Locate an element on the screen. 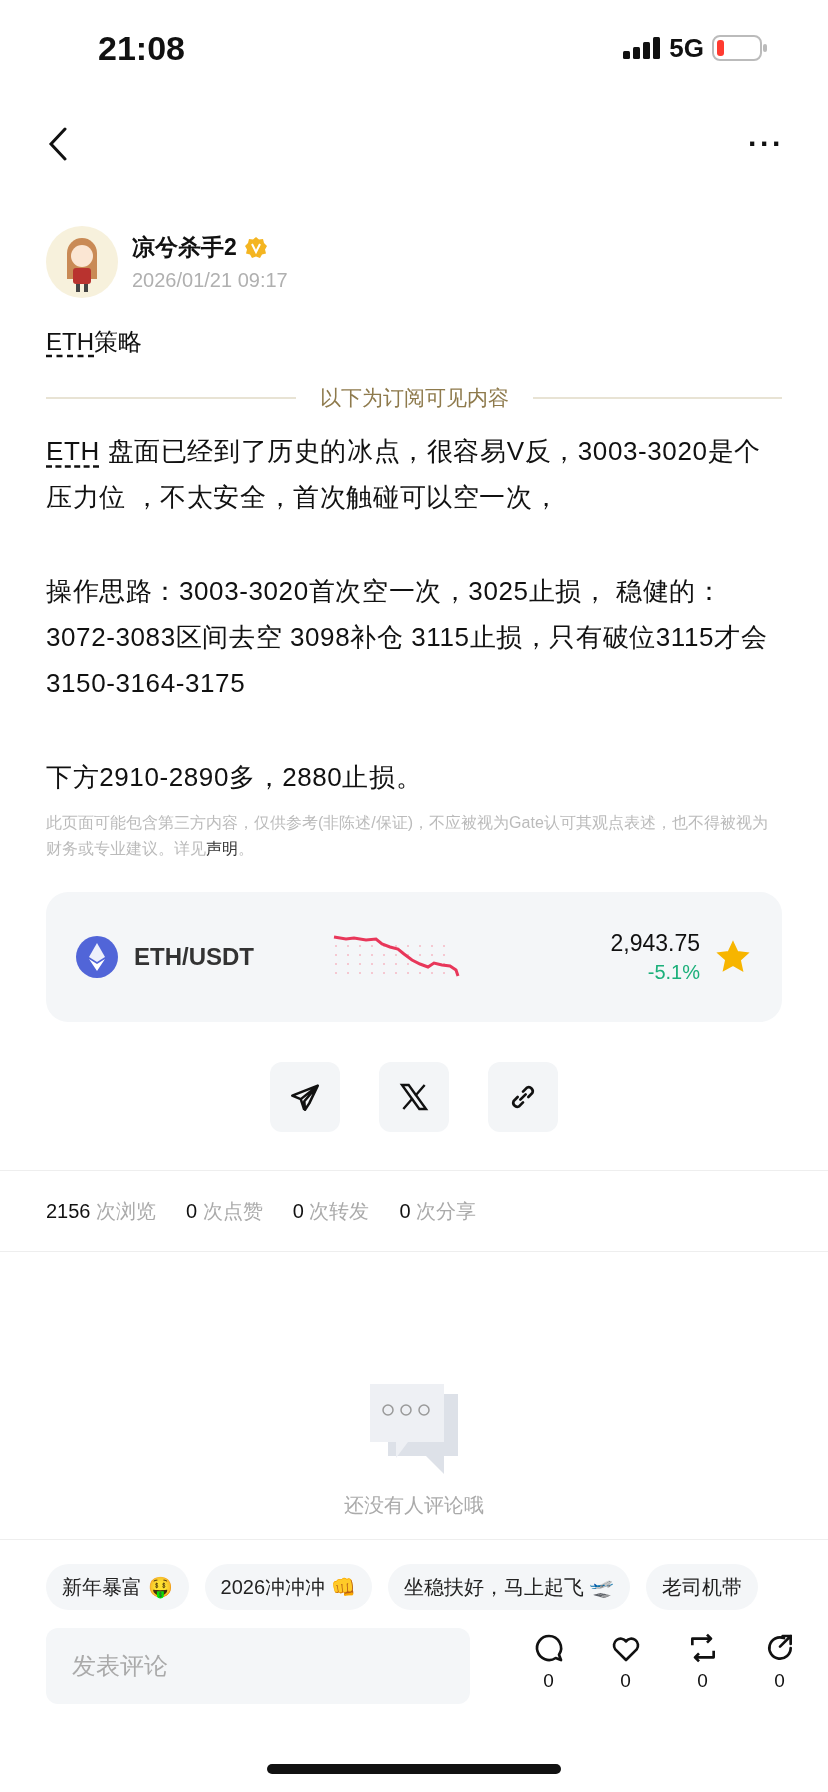  network-label: 5G is located at coordinates (686, 48).